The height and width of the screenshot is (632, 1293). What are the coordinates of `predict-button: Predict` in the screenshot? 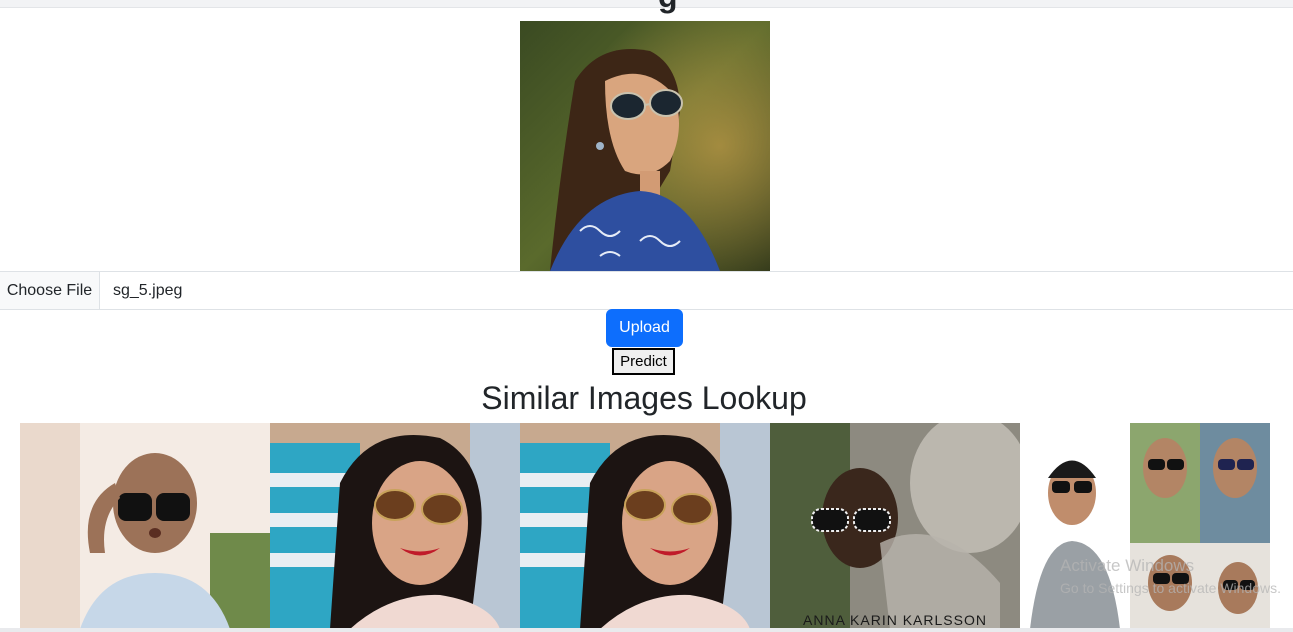 It's located at (643, 361).